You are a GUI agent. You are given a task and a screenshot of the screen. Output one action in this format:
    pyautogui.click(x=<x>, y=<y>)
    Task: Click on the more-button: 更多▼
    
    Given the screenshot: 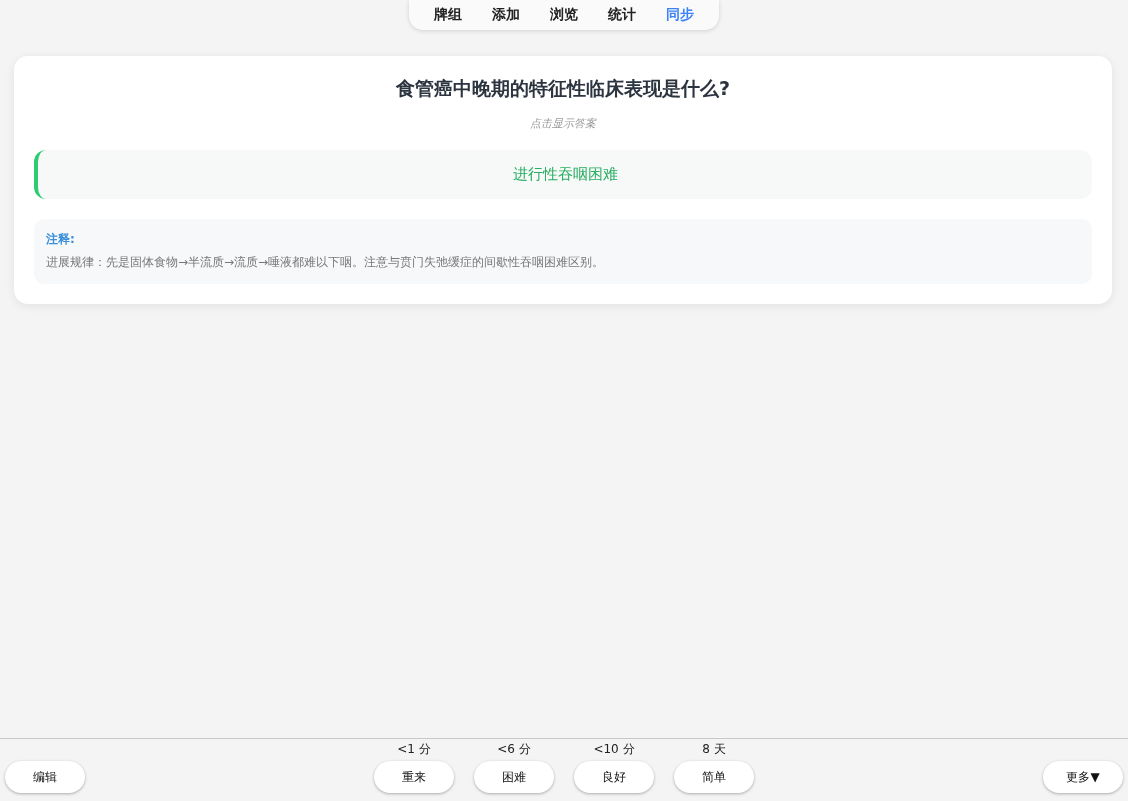 What is the action you would take?
    pyautogui.click(x=1083, y=777)
    